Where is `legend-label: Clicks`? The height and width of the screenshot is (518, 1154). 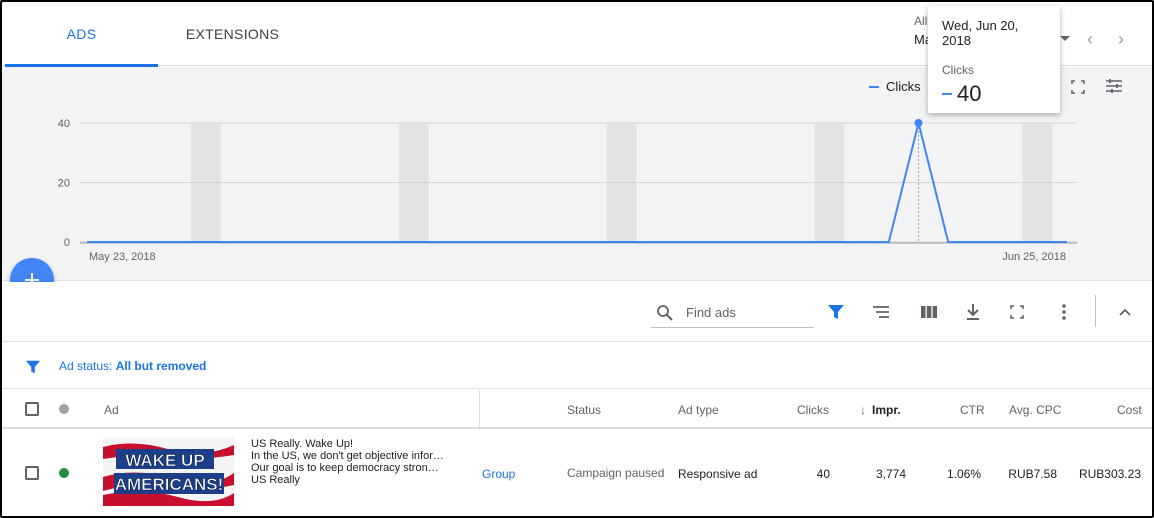
legend-label: Clicks is located at coordinates (903, 86).